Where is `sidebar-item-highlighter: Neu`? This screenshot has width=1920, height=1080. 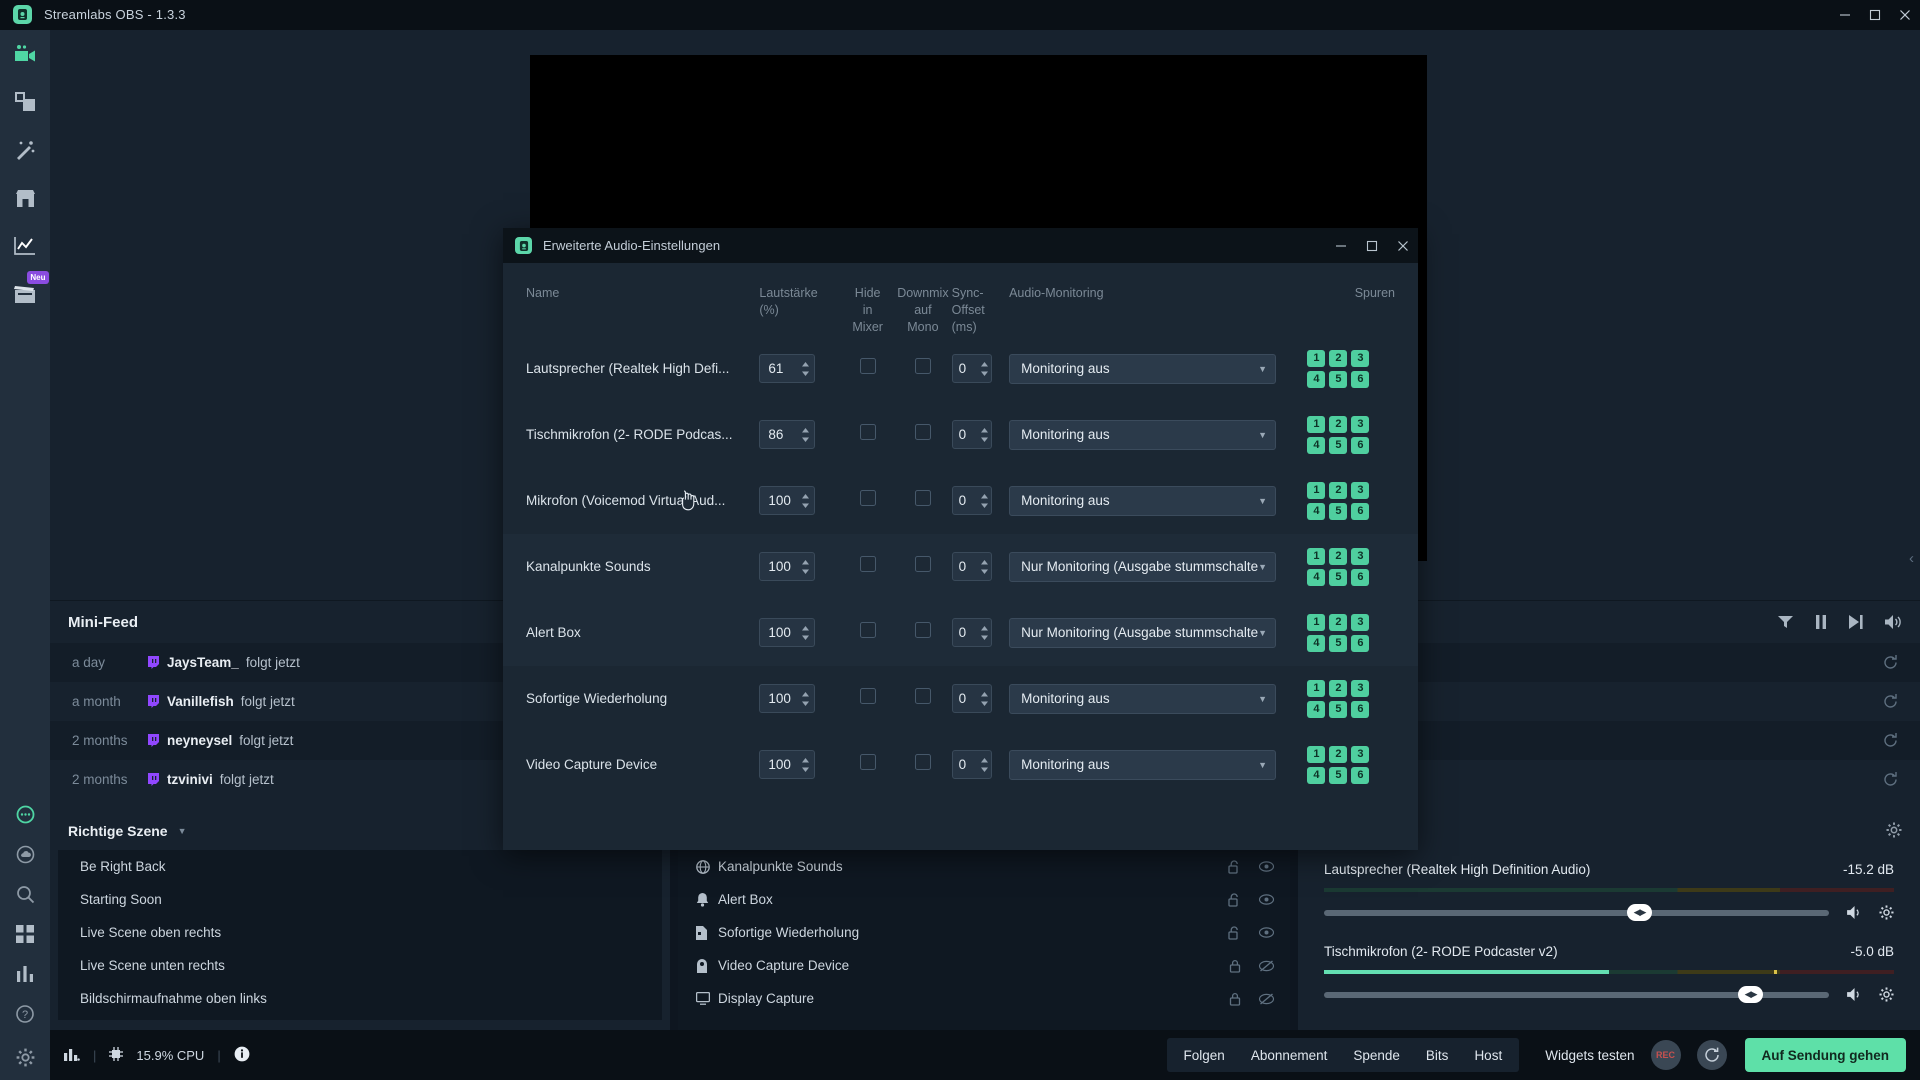 sidebar-item-highlighter: Neu is located at coordinates (25, 294).